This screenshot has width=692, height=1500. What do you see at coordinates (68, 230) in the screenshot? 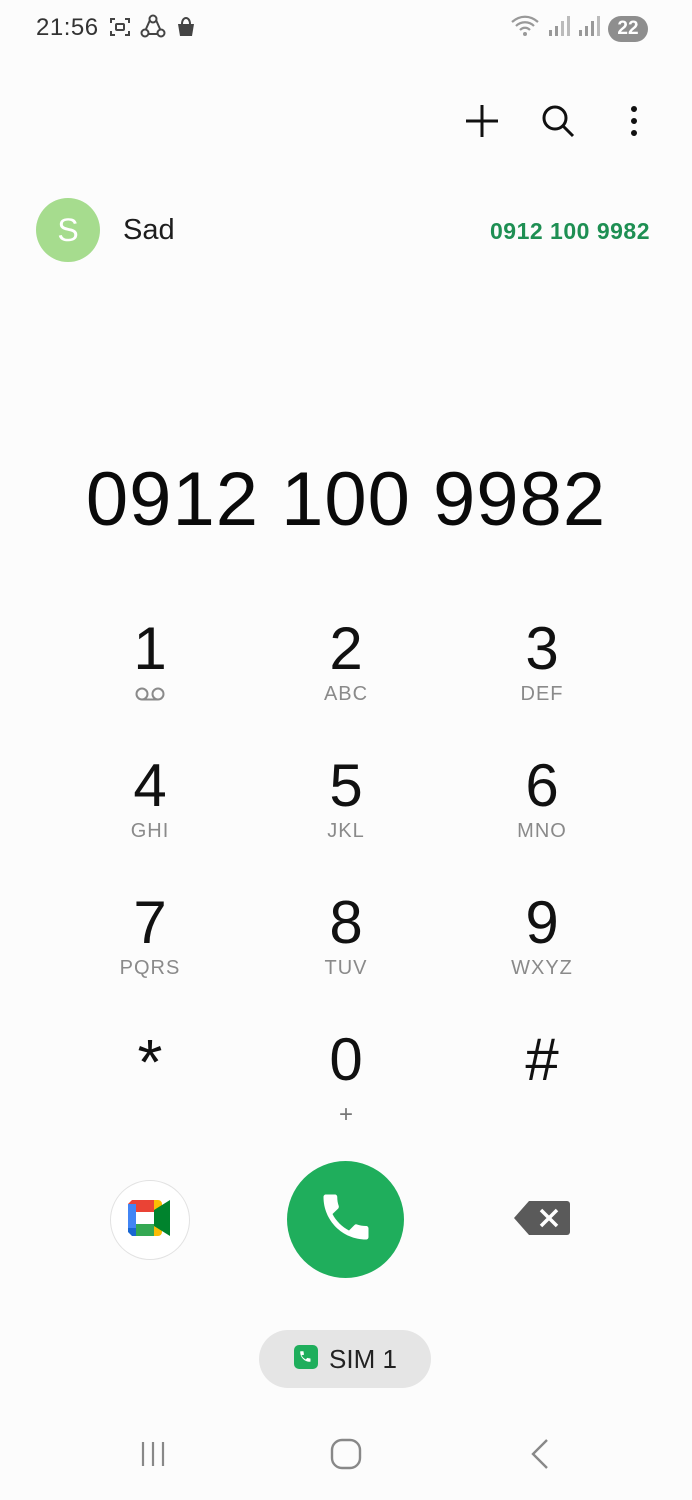
I see `avatar: S` at bounding box center [68, 230].